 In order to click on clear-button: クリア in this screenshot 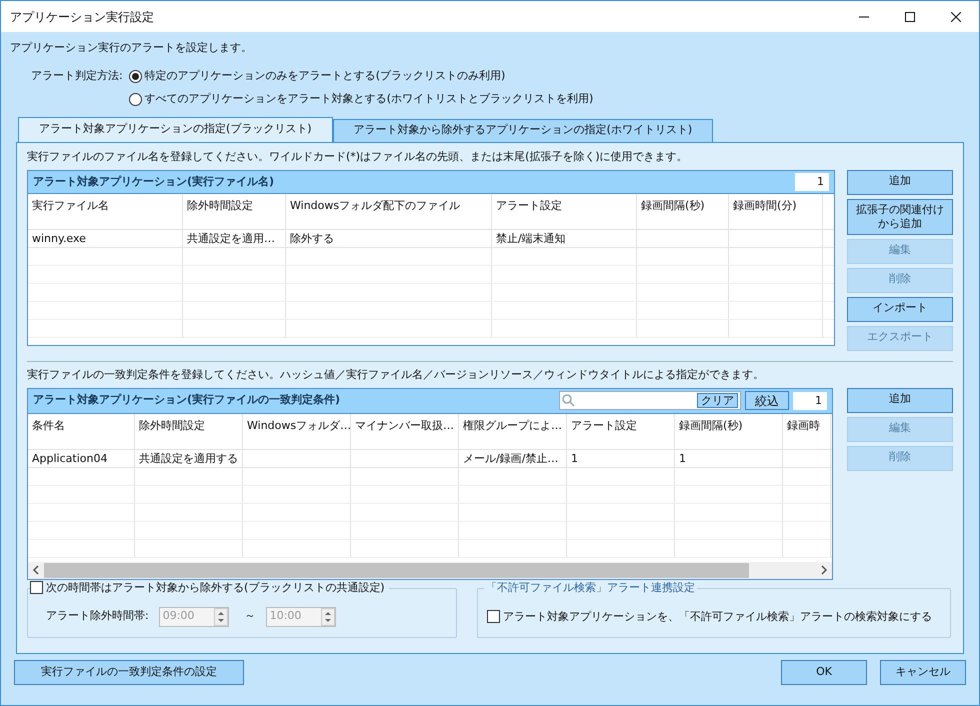, I will do `click(717, 400)`.